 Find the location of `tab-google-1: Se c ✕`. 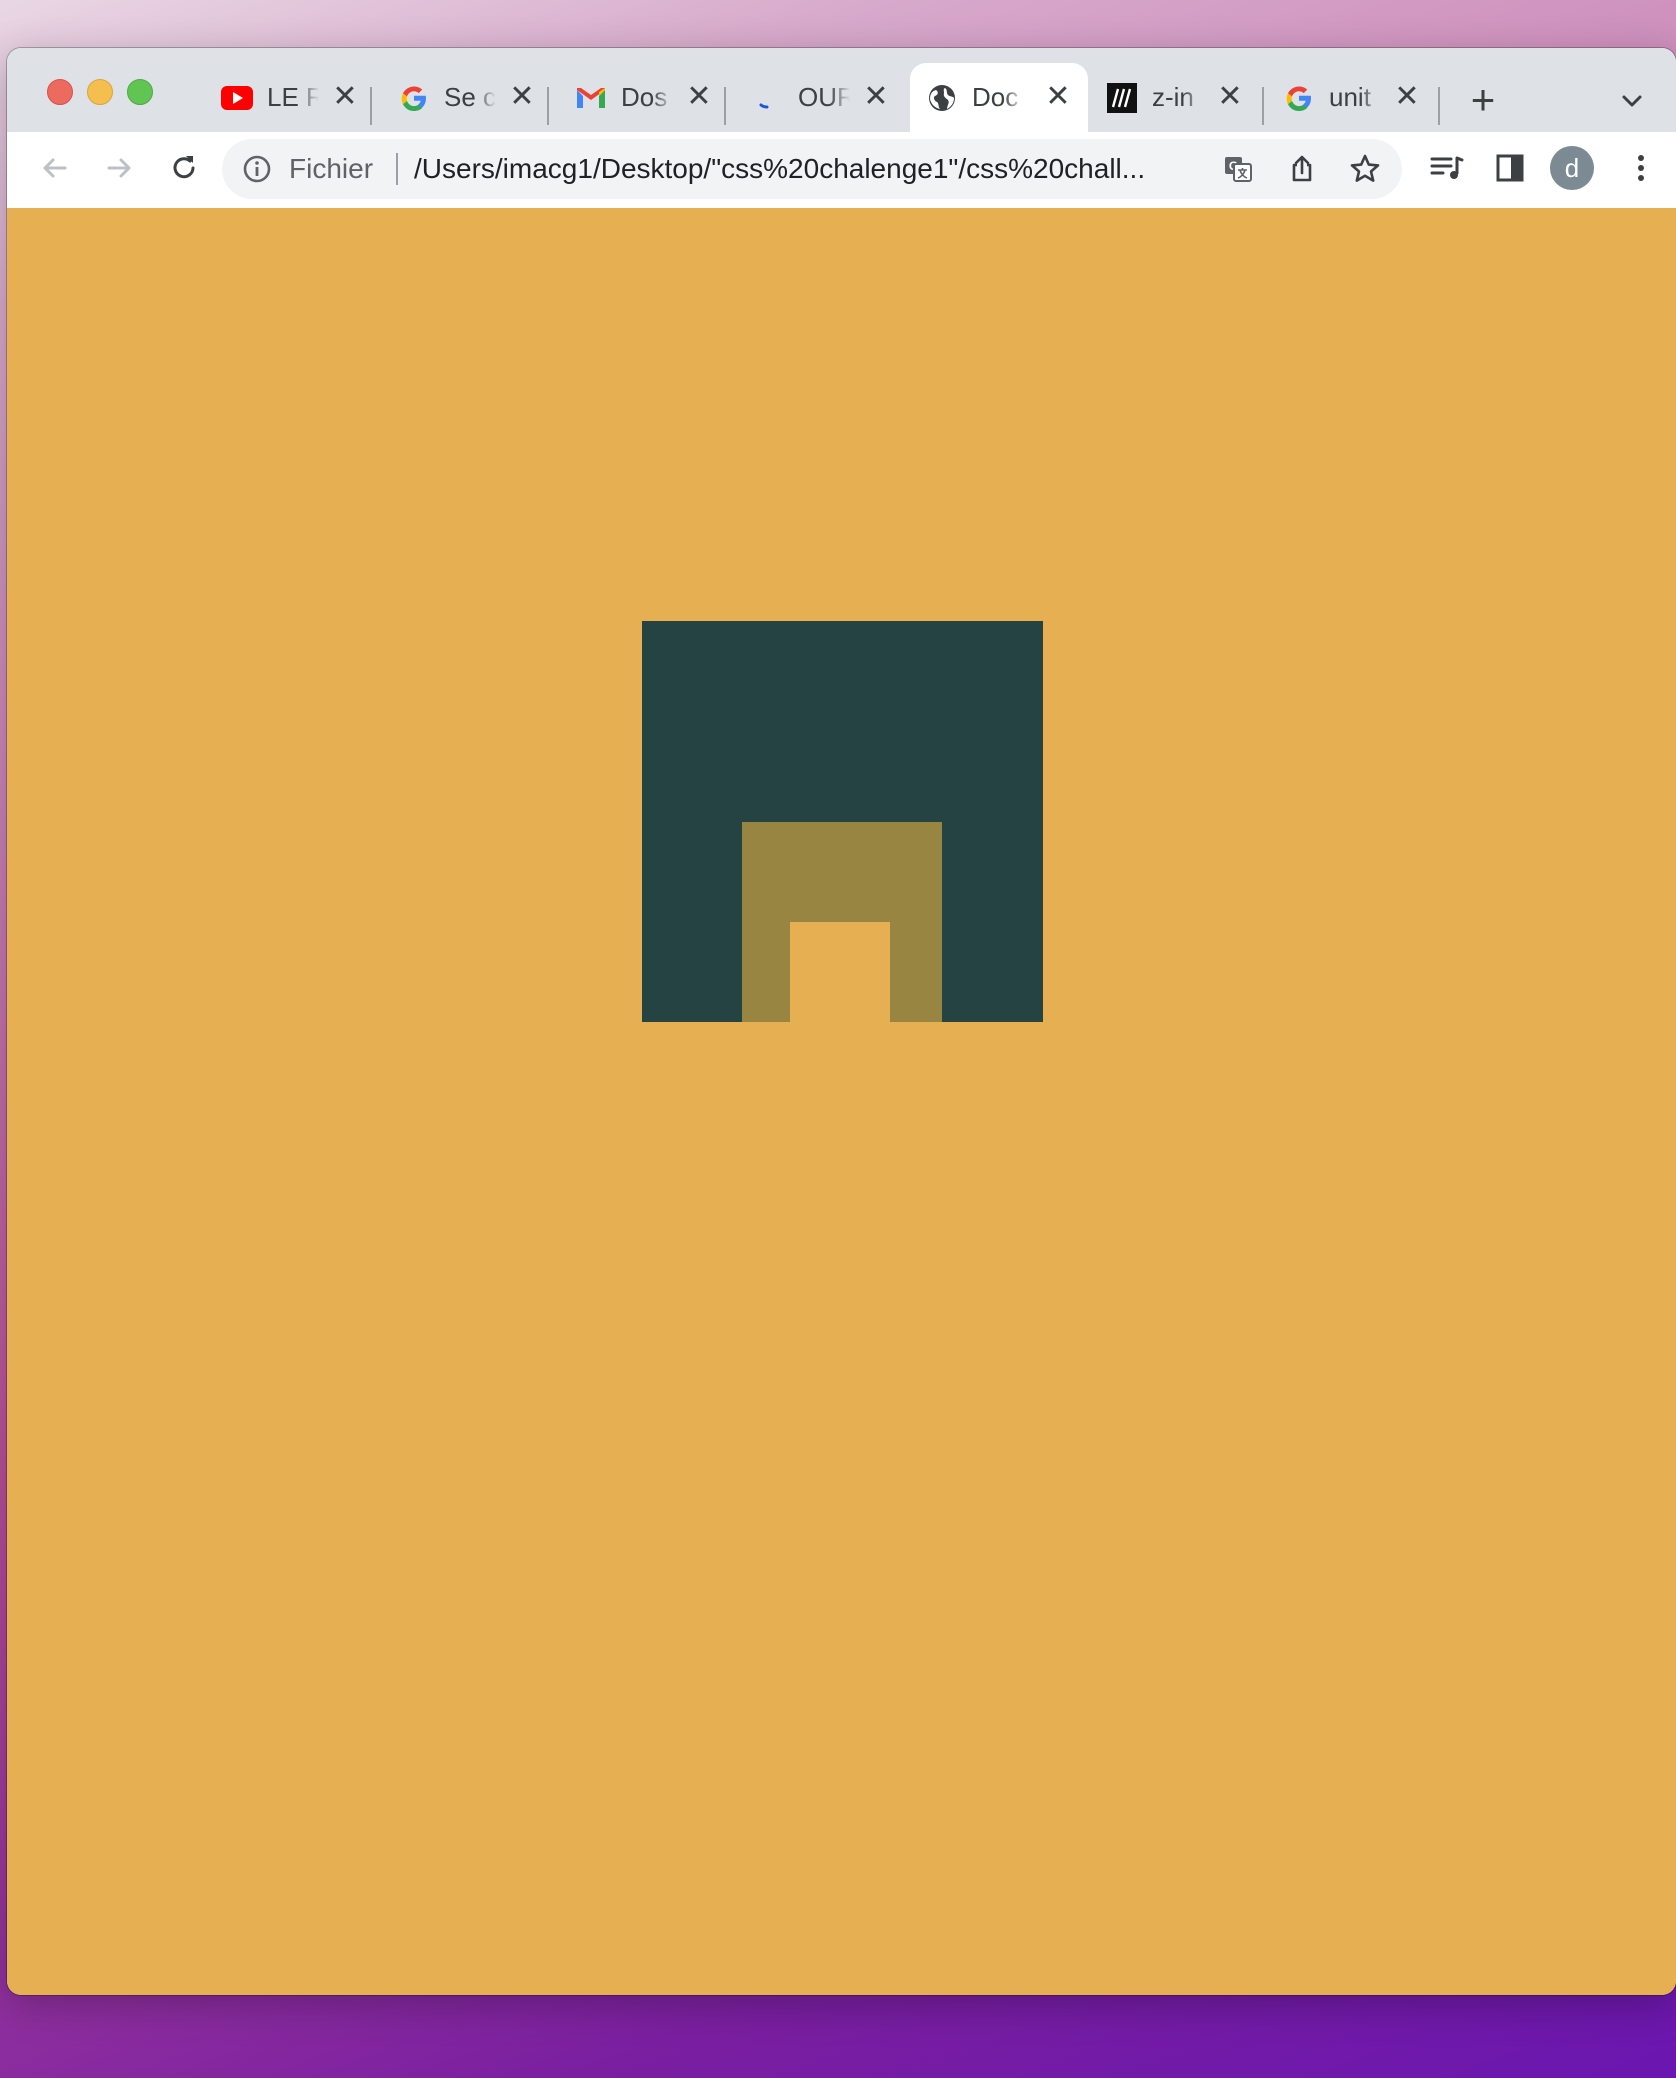

tab-google-1: Se c ✕ is located at coordinates (467, 97).